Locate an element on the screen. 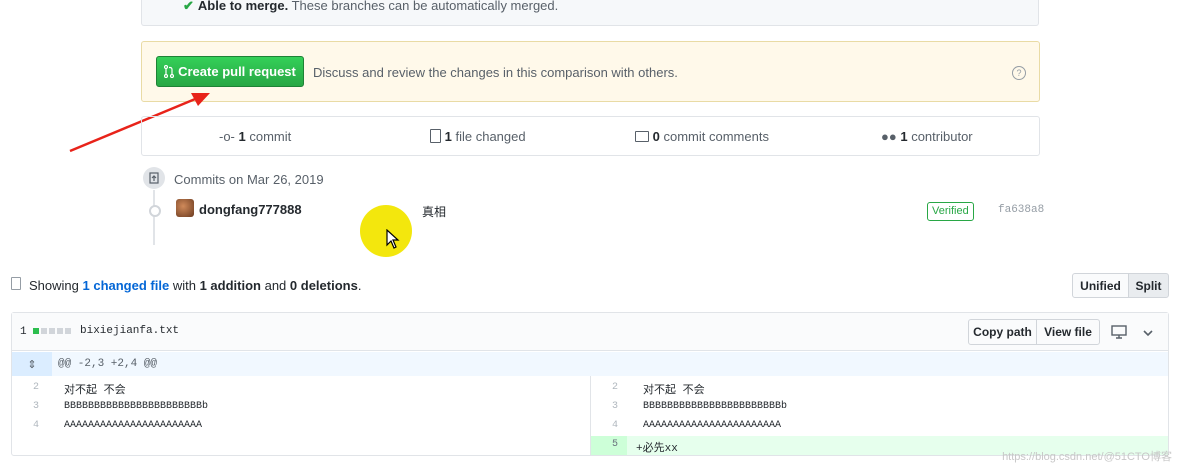  pull-request-icon is located at coordinates (169, 71).